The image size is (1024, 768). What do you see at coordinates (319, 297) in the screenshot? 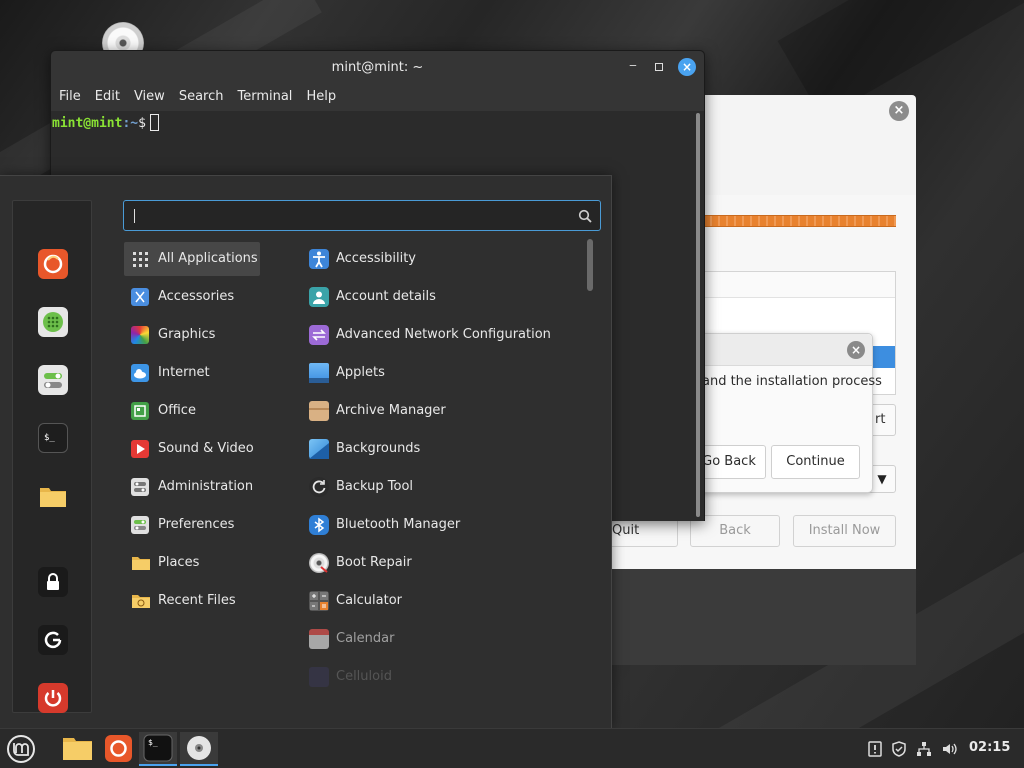
I see `account-icon` at bounding box center [319, 297].